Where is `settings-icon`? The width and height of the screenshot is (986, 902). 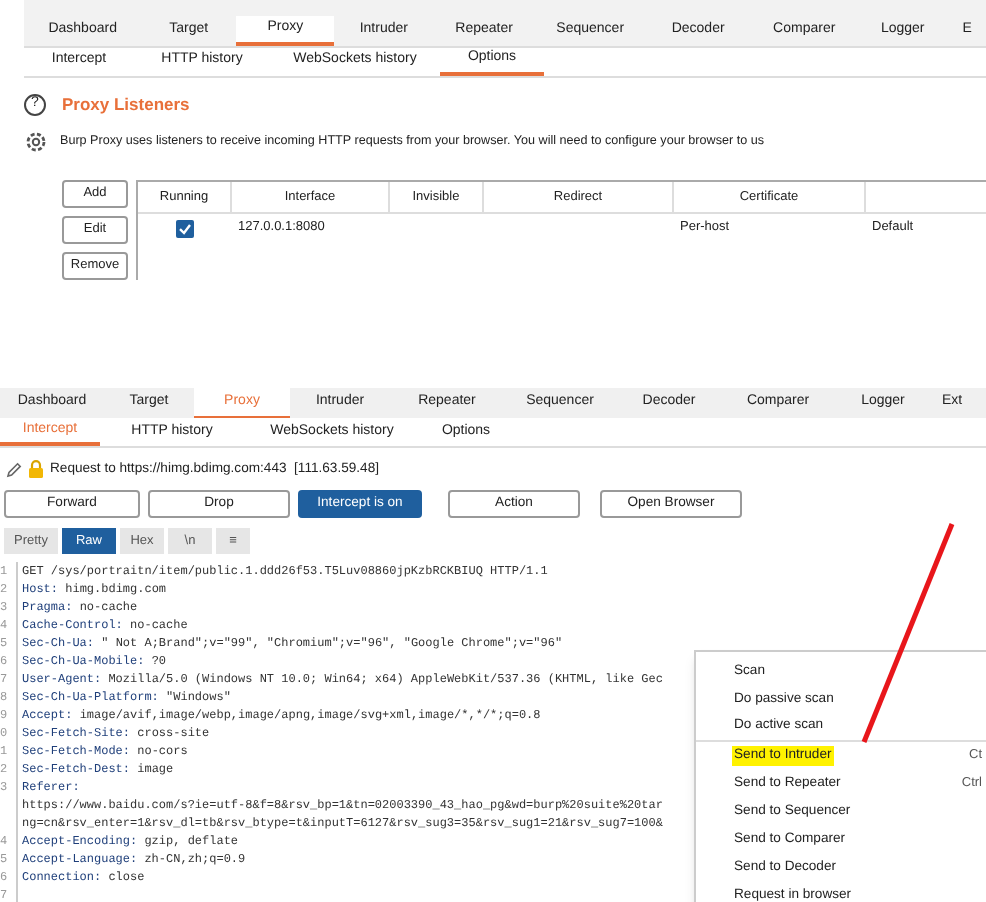 settings-icon is located at coordinates (36, 142).